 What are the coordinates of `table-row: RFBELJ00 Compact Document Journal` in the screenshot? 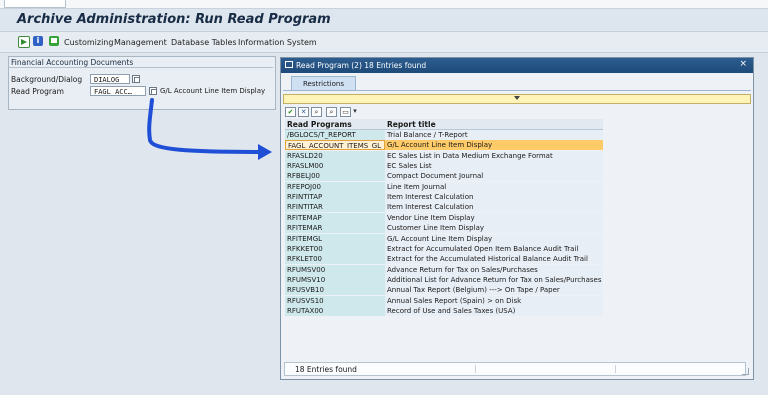 It's located at (444, 176).